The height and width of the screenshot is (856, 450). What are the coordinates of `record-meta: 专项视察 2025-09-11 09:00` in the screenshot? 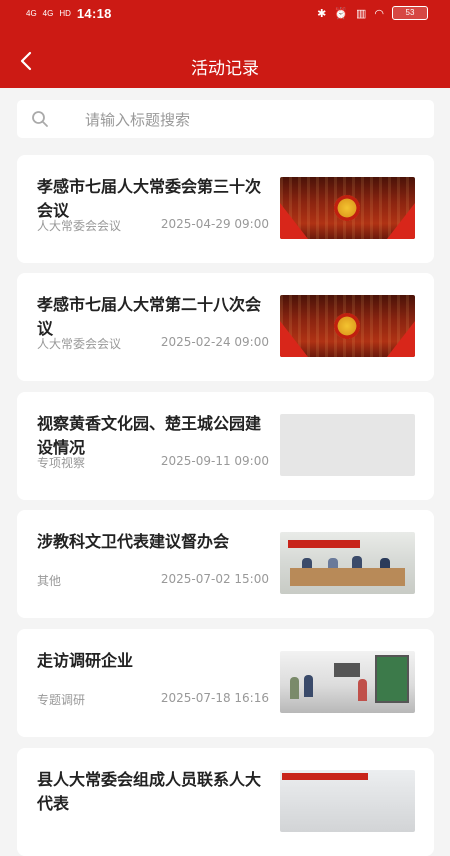 It's located at (153, 462).